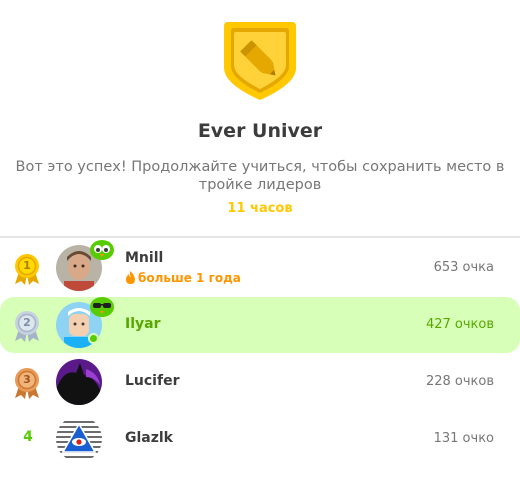  Describe the element at coordinates (459, 381) in the screenshot. I see `xp-value: 228 очков` at that location.